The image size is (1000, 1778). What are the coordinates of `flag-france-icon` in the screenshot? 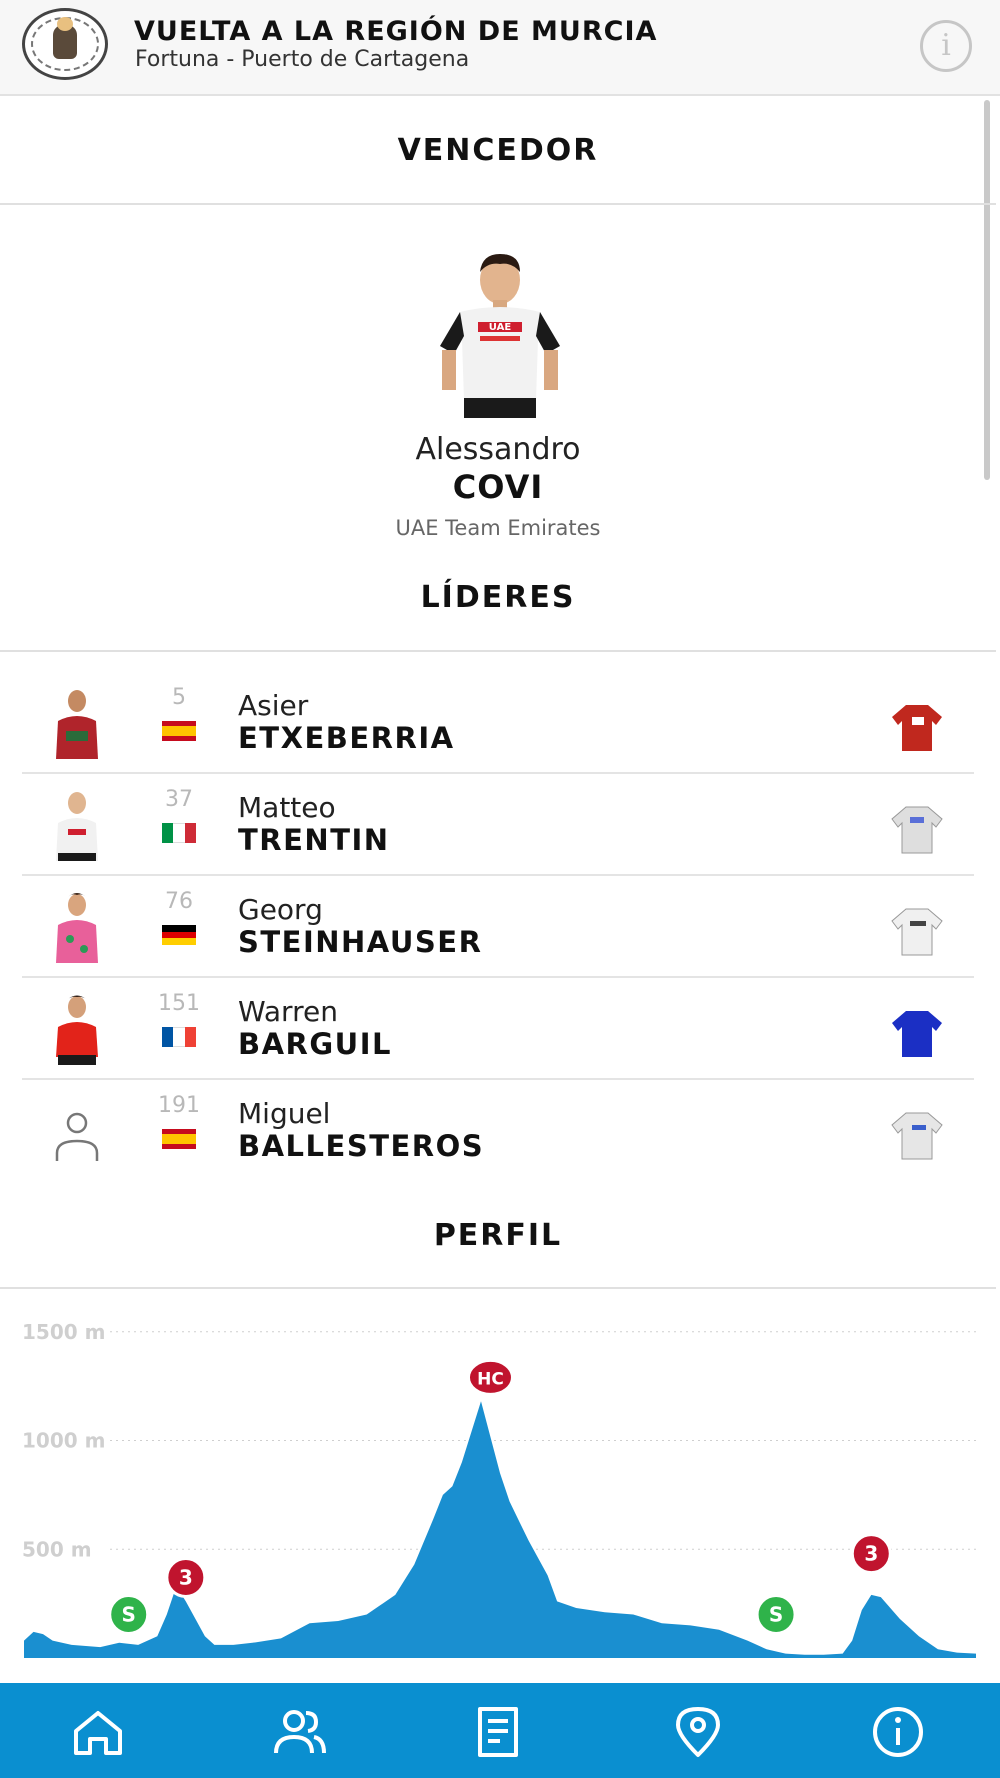 It's located at (179, 1037).